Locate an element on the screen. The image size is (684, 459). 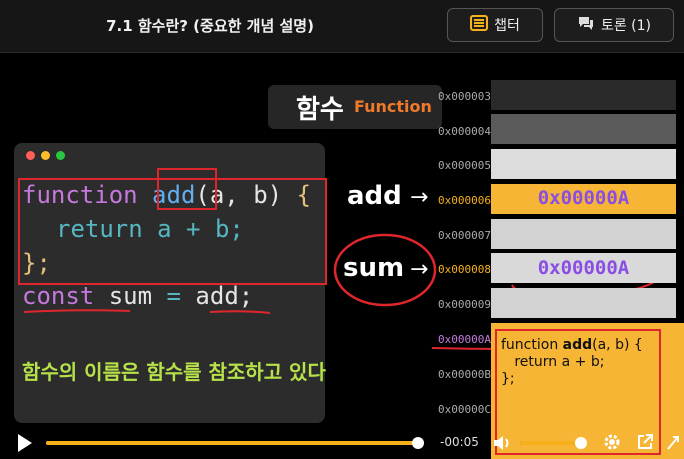
external-link-icon is located at coordinates (645, 444).